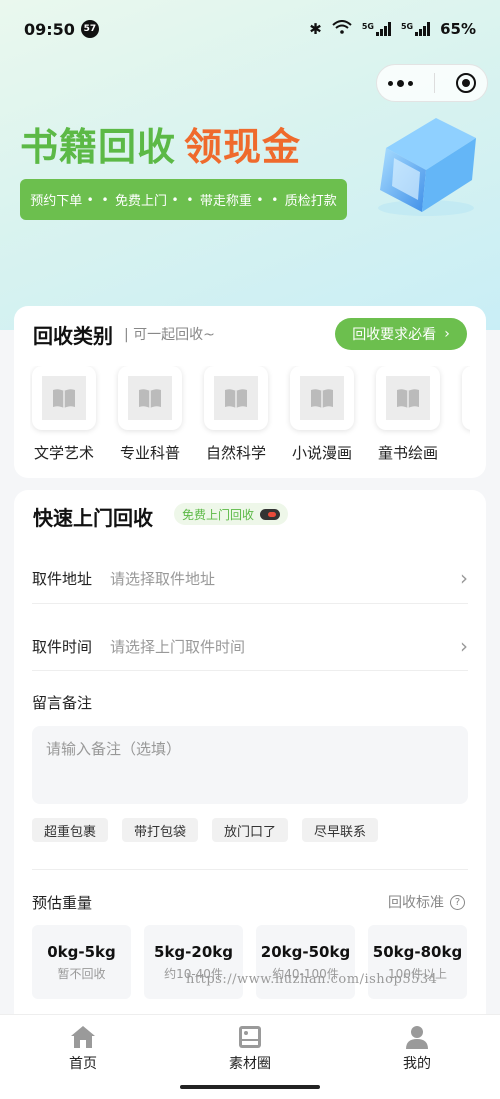 The width and height of the screenshot is (500, 1099). I want to click on step-1: 预约下单, so click(56, 201).